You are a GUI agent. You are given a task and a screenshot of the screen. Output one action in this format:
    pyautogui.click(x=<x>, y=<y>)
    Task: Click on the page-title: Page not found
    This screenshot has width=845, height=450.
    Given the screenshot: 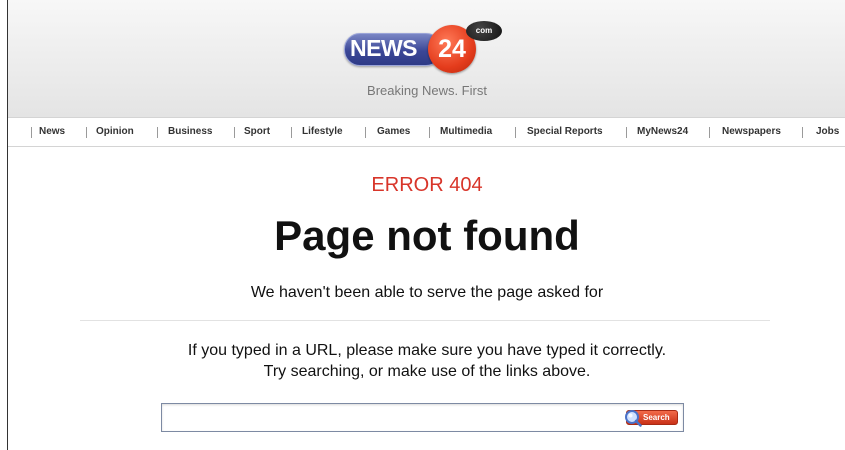 What is the action you would take?
    pyautogui.click(x=427, y=235)
    